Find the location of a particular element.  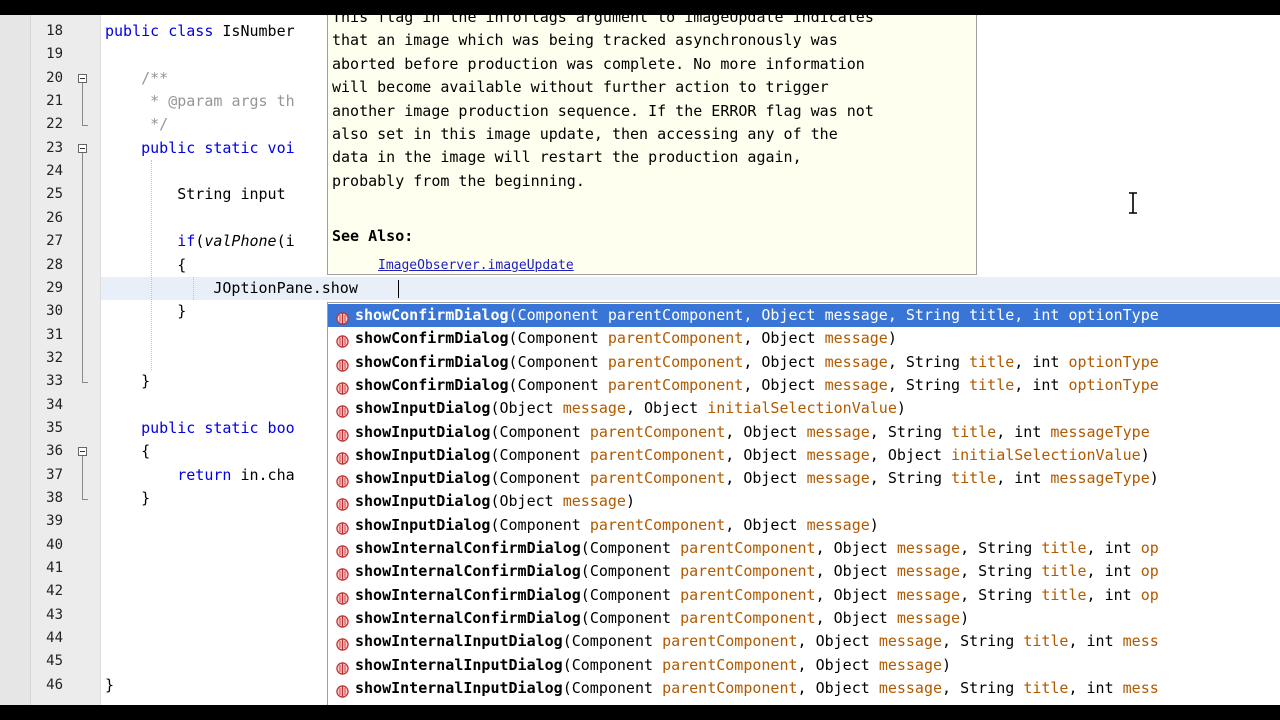

line-number: 22 is located at coordinates (54, 124).